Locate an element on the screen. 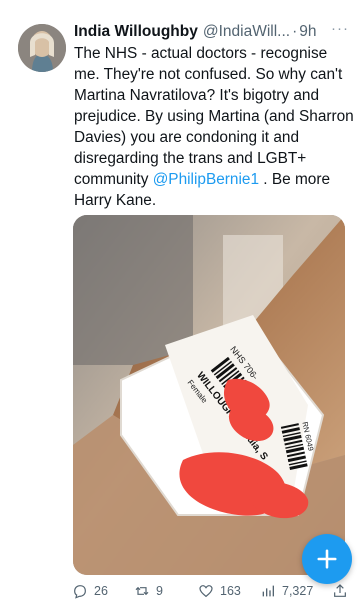  more-options-icon: ··· is located at coordinates (340, 30).